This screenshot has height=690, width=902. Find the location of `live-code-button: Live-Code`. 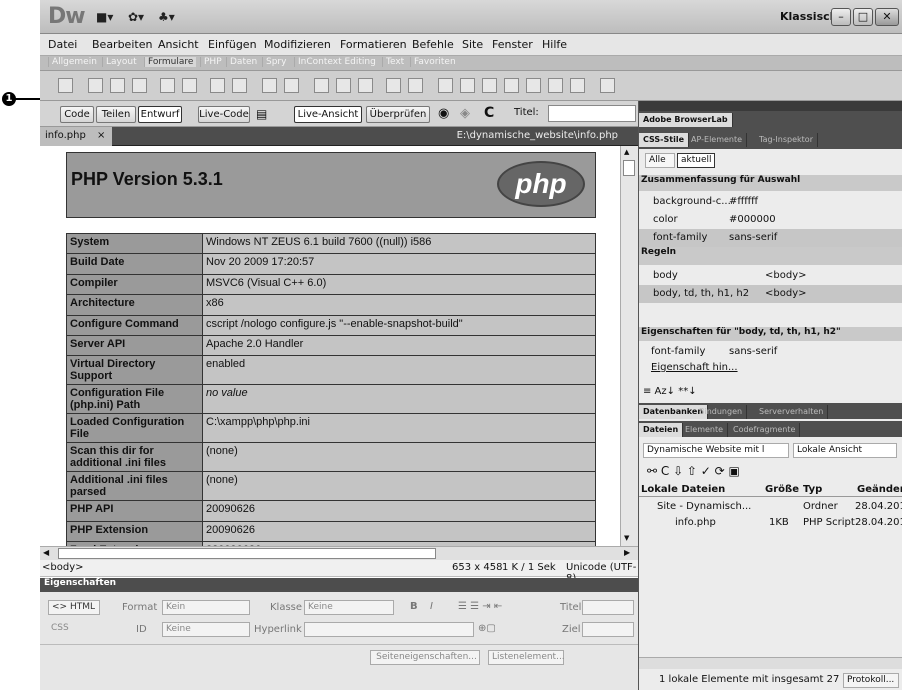

live-code-button: Live-Code is located at coordinates (224, 114).